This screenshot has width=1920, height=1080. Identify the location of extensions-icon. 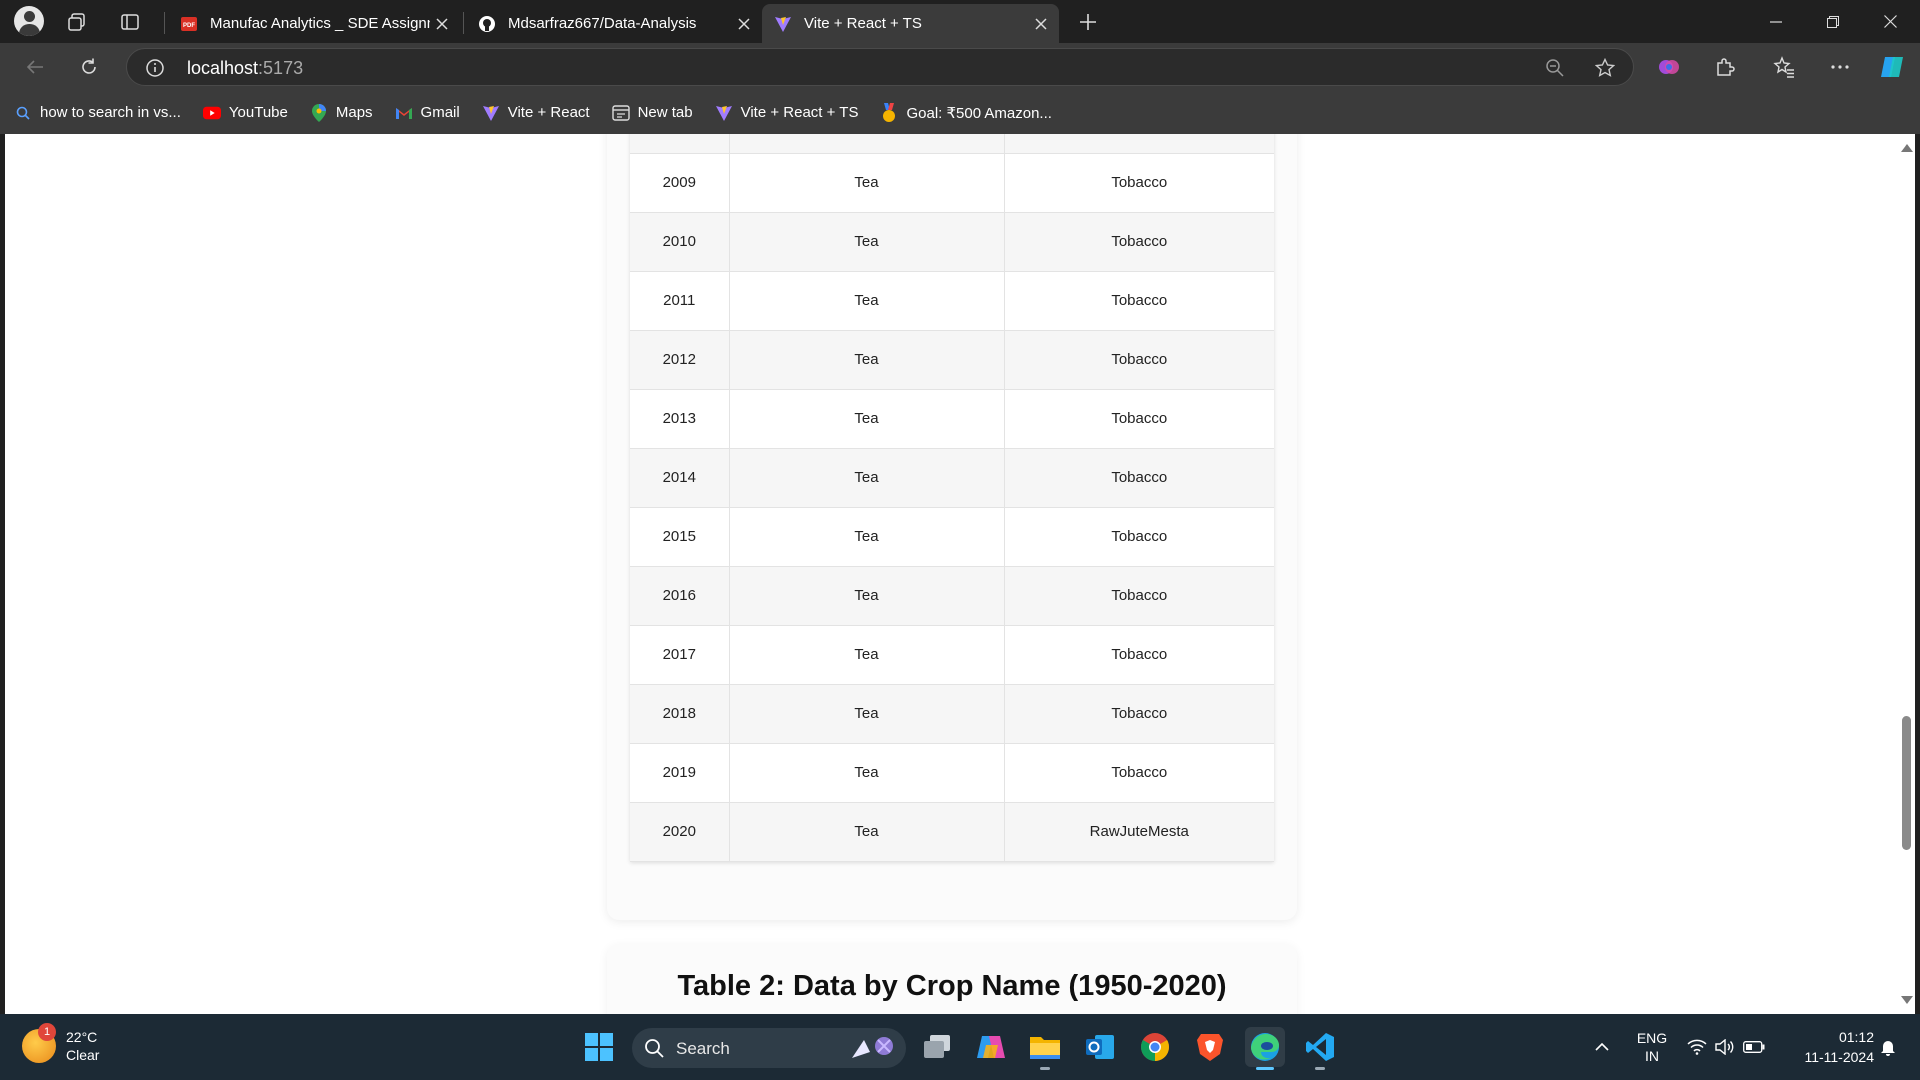
(1725, 67).